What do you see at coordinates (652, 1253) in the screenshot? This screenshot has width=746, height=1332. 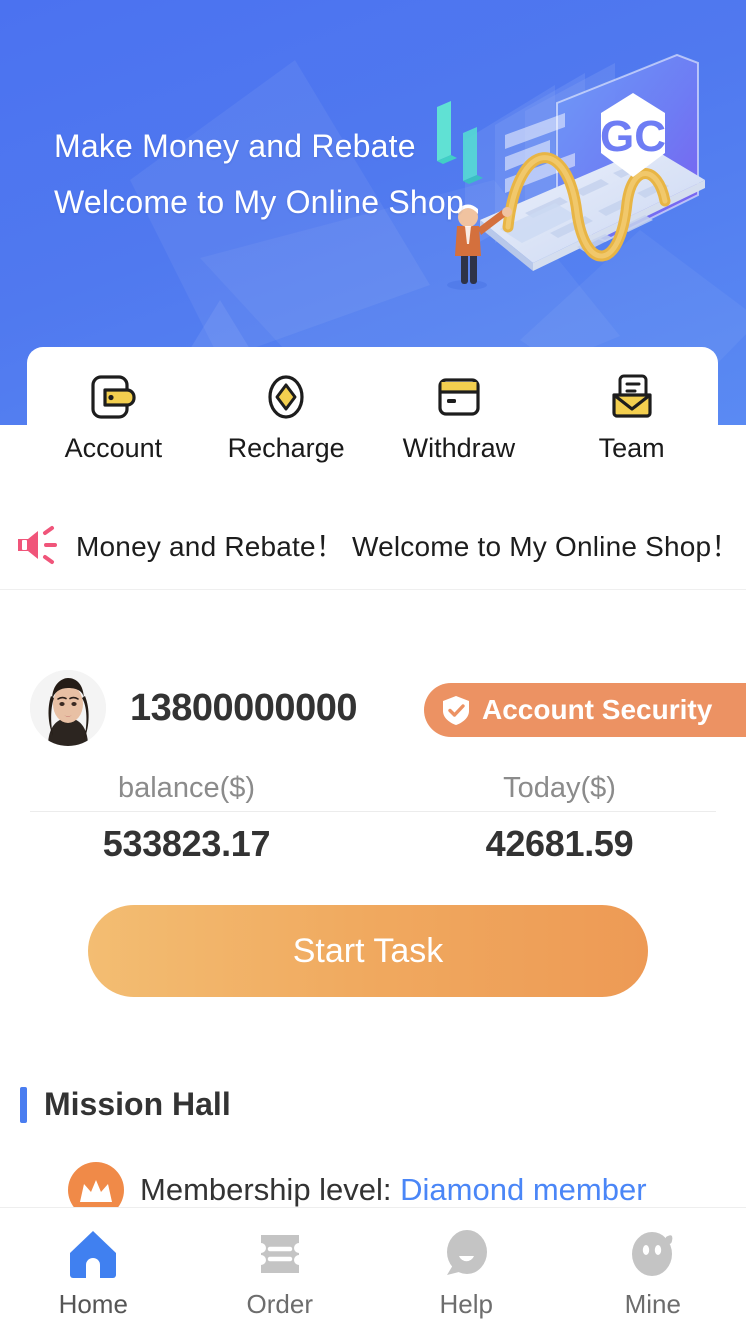 I see `face-icon` at bounding box center [652, 1253].